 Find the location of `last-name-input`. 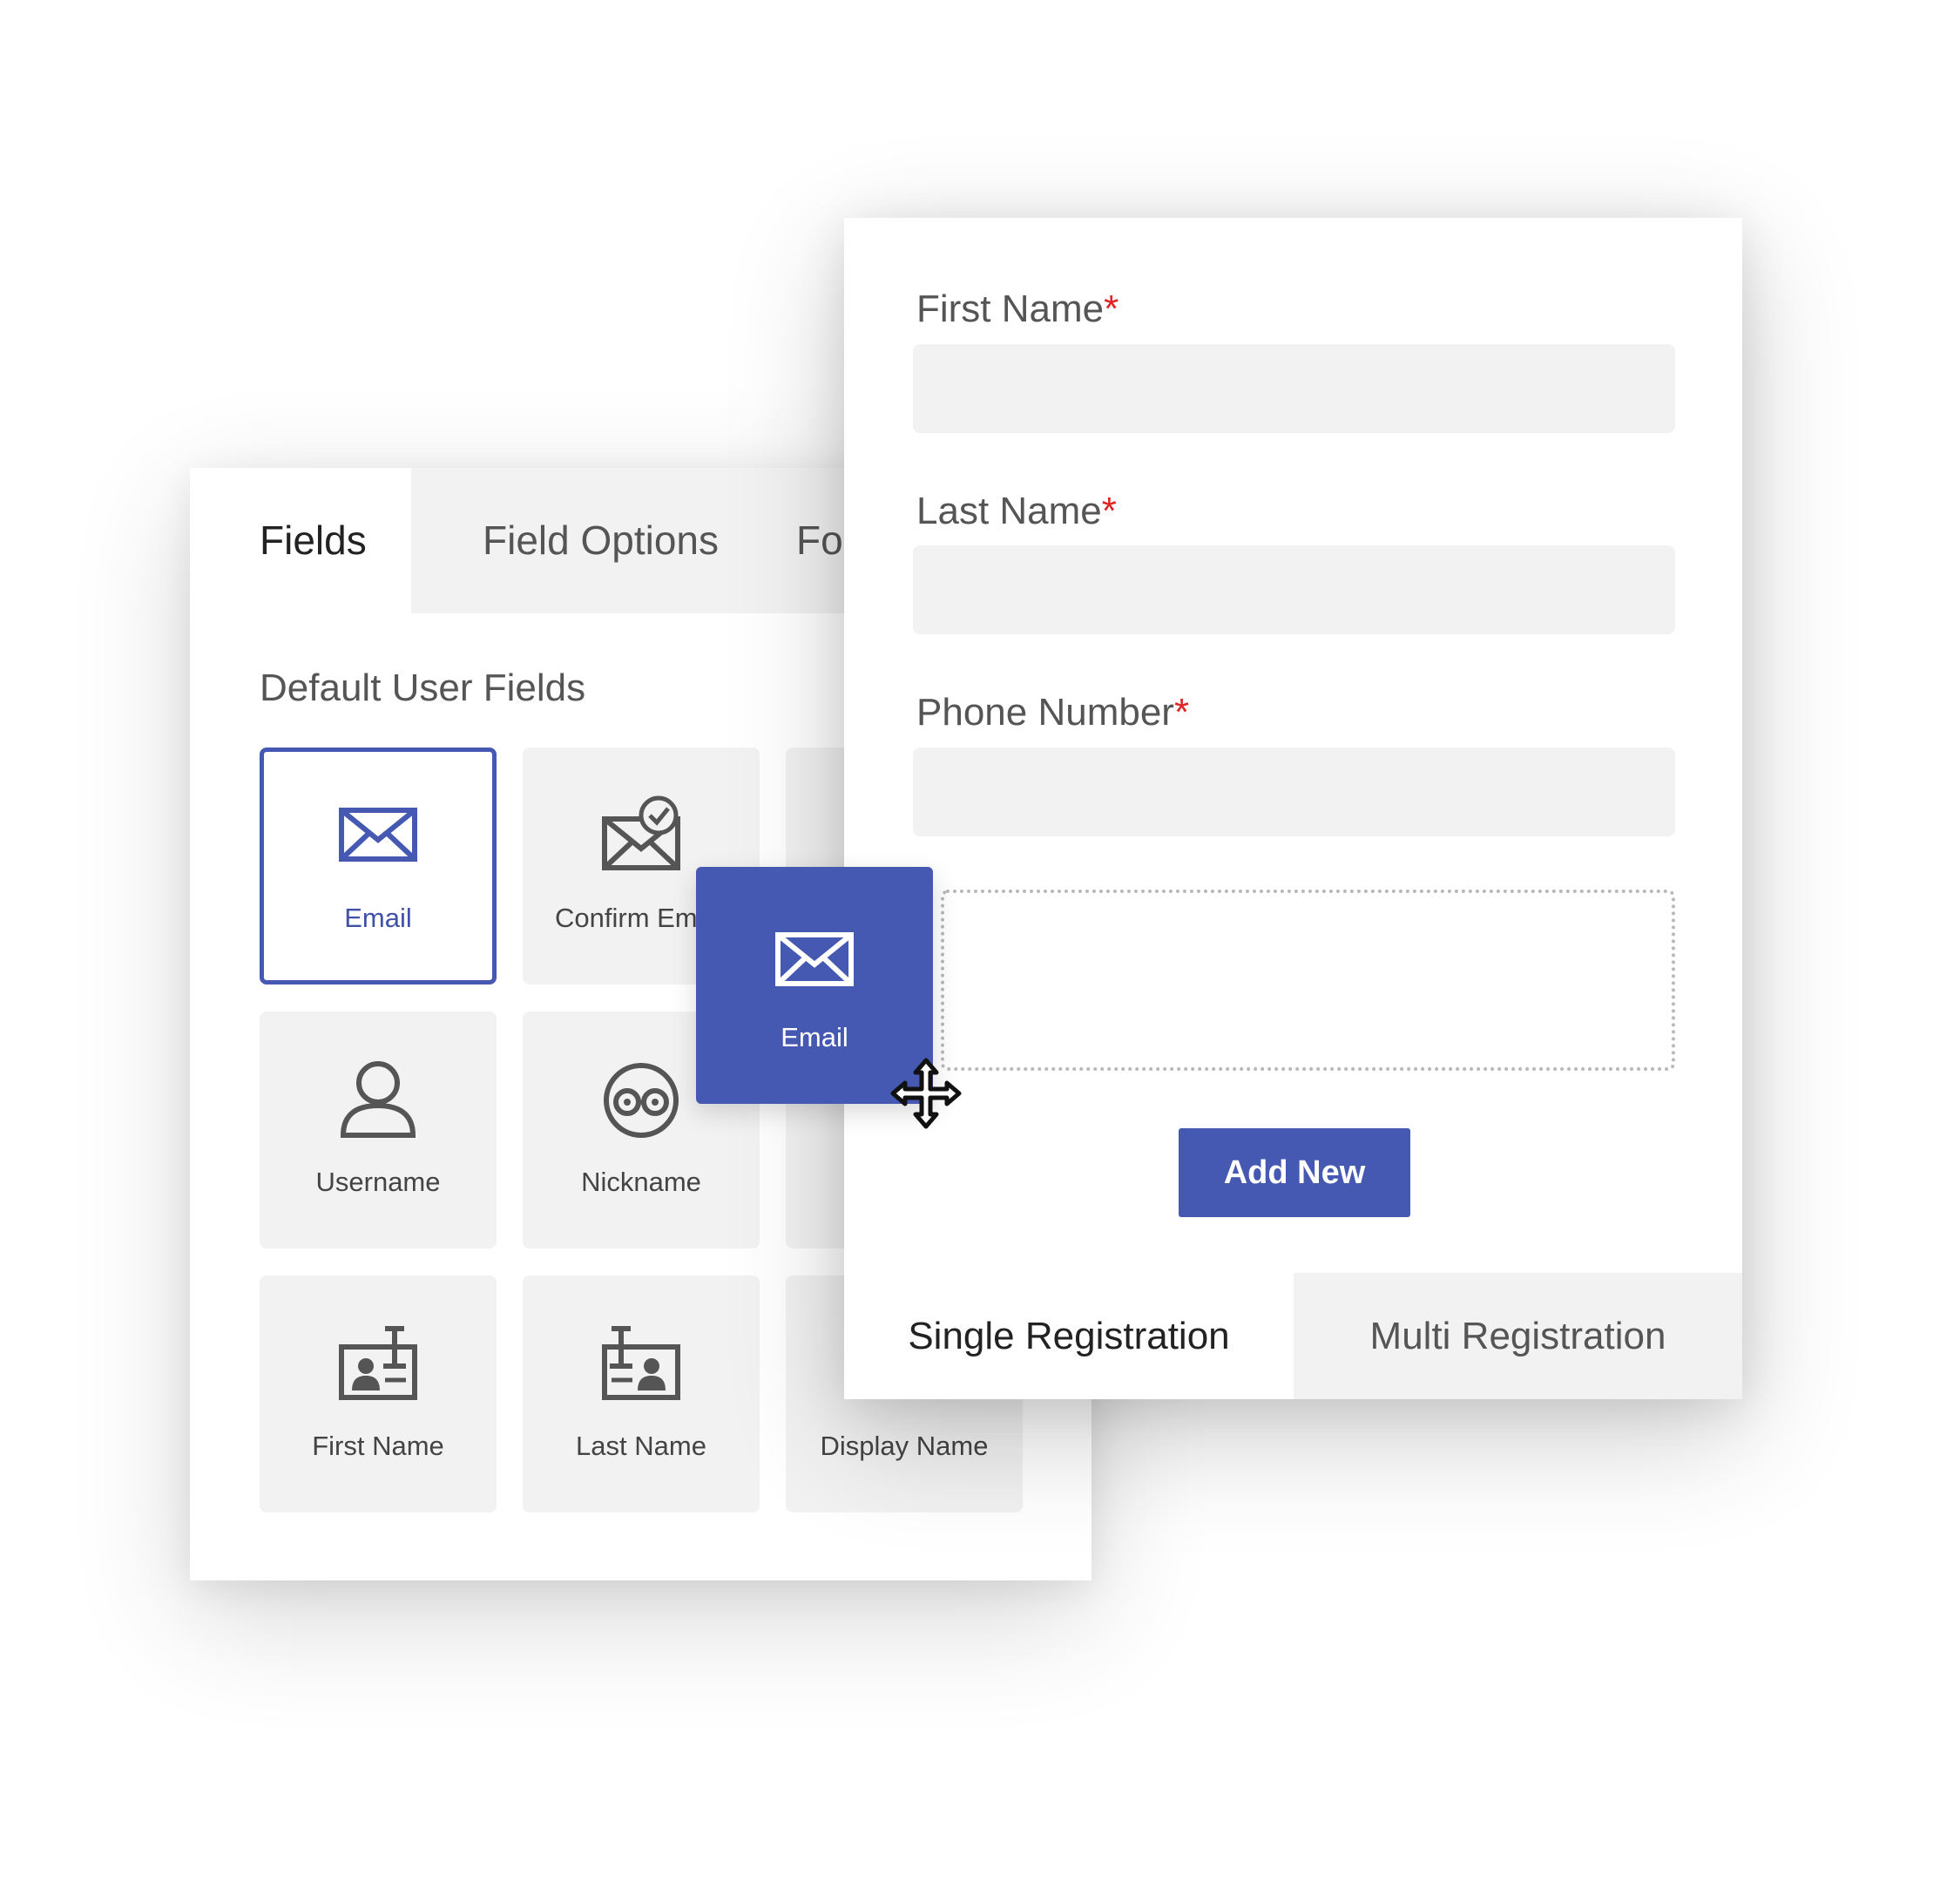

last-name-input is located at coordinates (1294, 589).